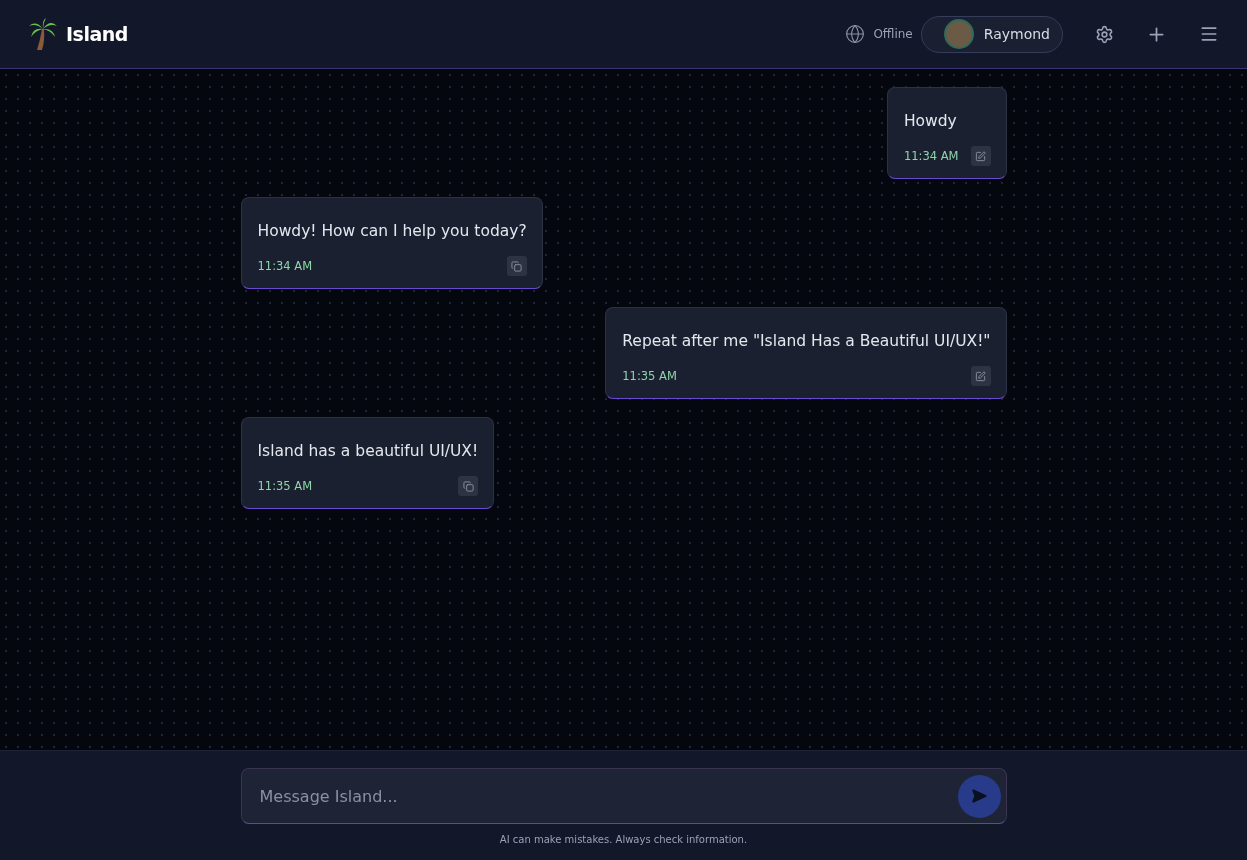 The width and height of the screenshot is (1247, 860). What do you see at coordinates (392, 231) in the screenshot?
I see `message-text: Howdy! How can I help you today?` at bounding box center [392, 231].